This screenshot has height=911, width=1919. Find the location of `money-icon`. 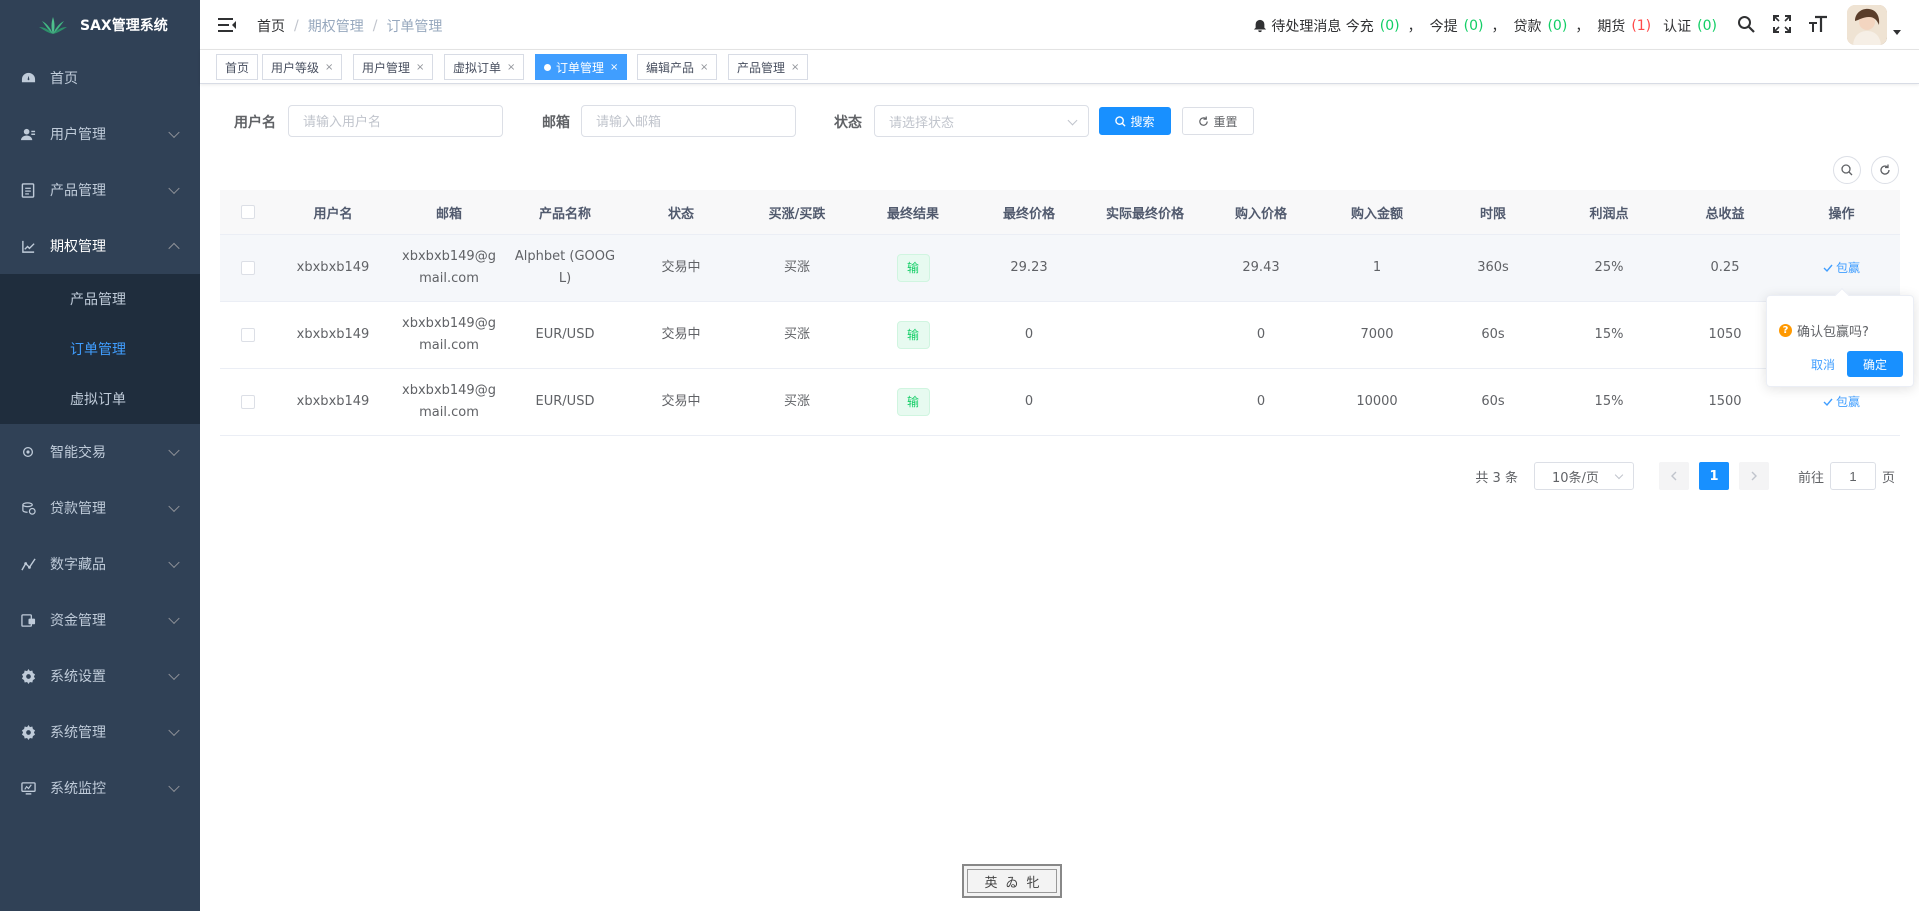

money-icon is located at coordinates (28, 508).